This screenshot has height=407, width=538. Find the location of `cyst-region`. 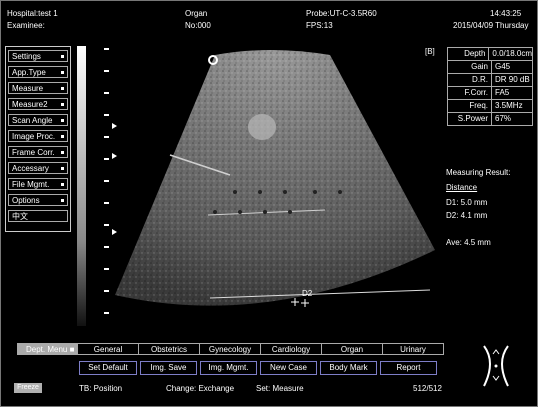

cyst-region is located at coordinates (262, 127).